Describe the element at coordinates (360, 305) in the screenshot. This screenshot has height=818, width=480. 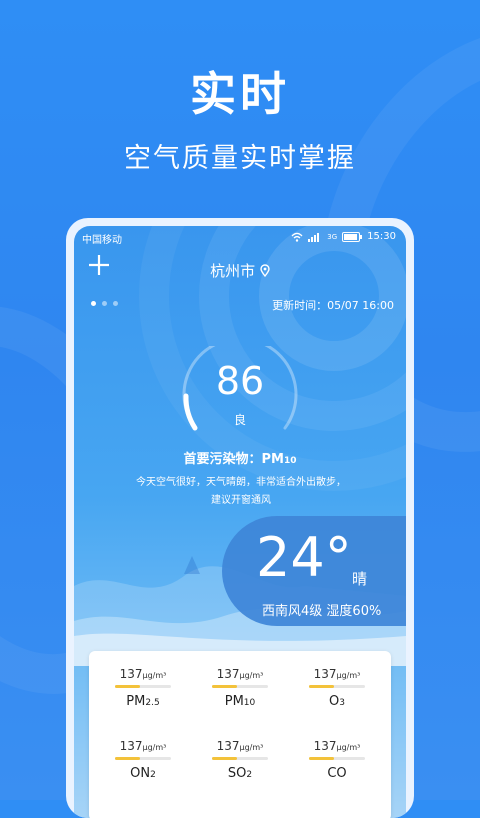
I see `update-value: 05/07 16:00` at that location.